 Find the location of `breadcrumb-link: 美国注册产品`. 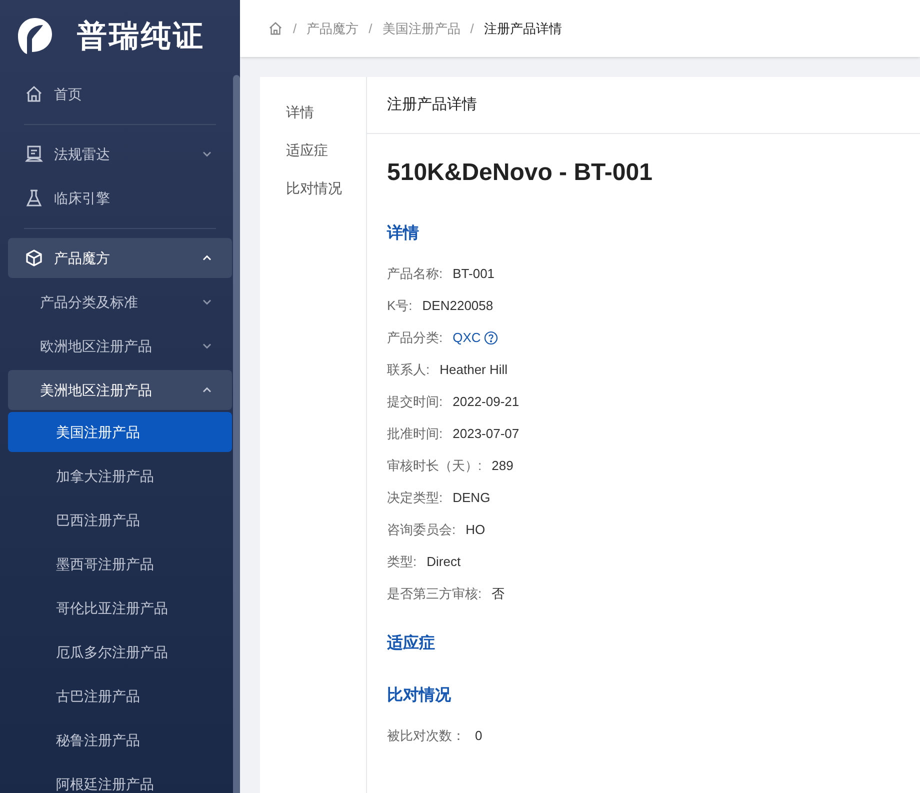

breadcrumb-link: 美国注册产品 is located at coordinates (421, 28).